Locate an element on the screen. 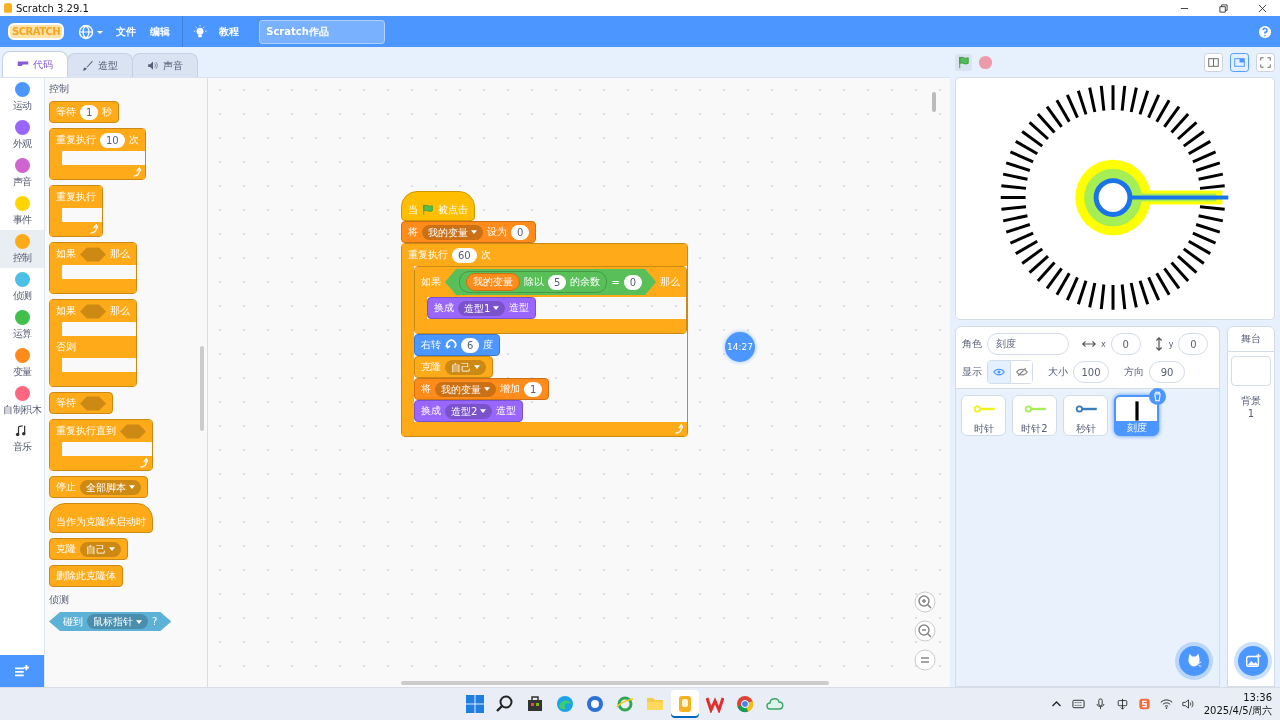  code-block: 将 我的变量 设为 0 is located at coordinates (469, 232).